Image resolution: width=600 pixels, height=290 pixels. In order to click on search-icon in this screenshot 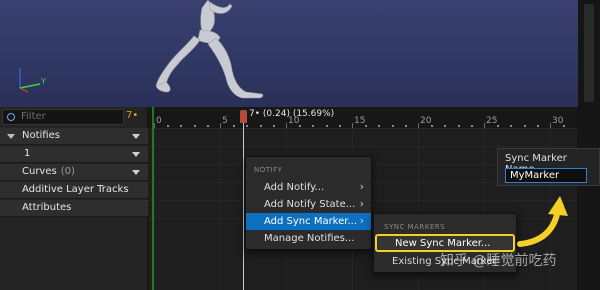, I will do `click(11, 117)`.